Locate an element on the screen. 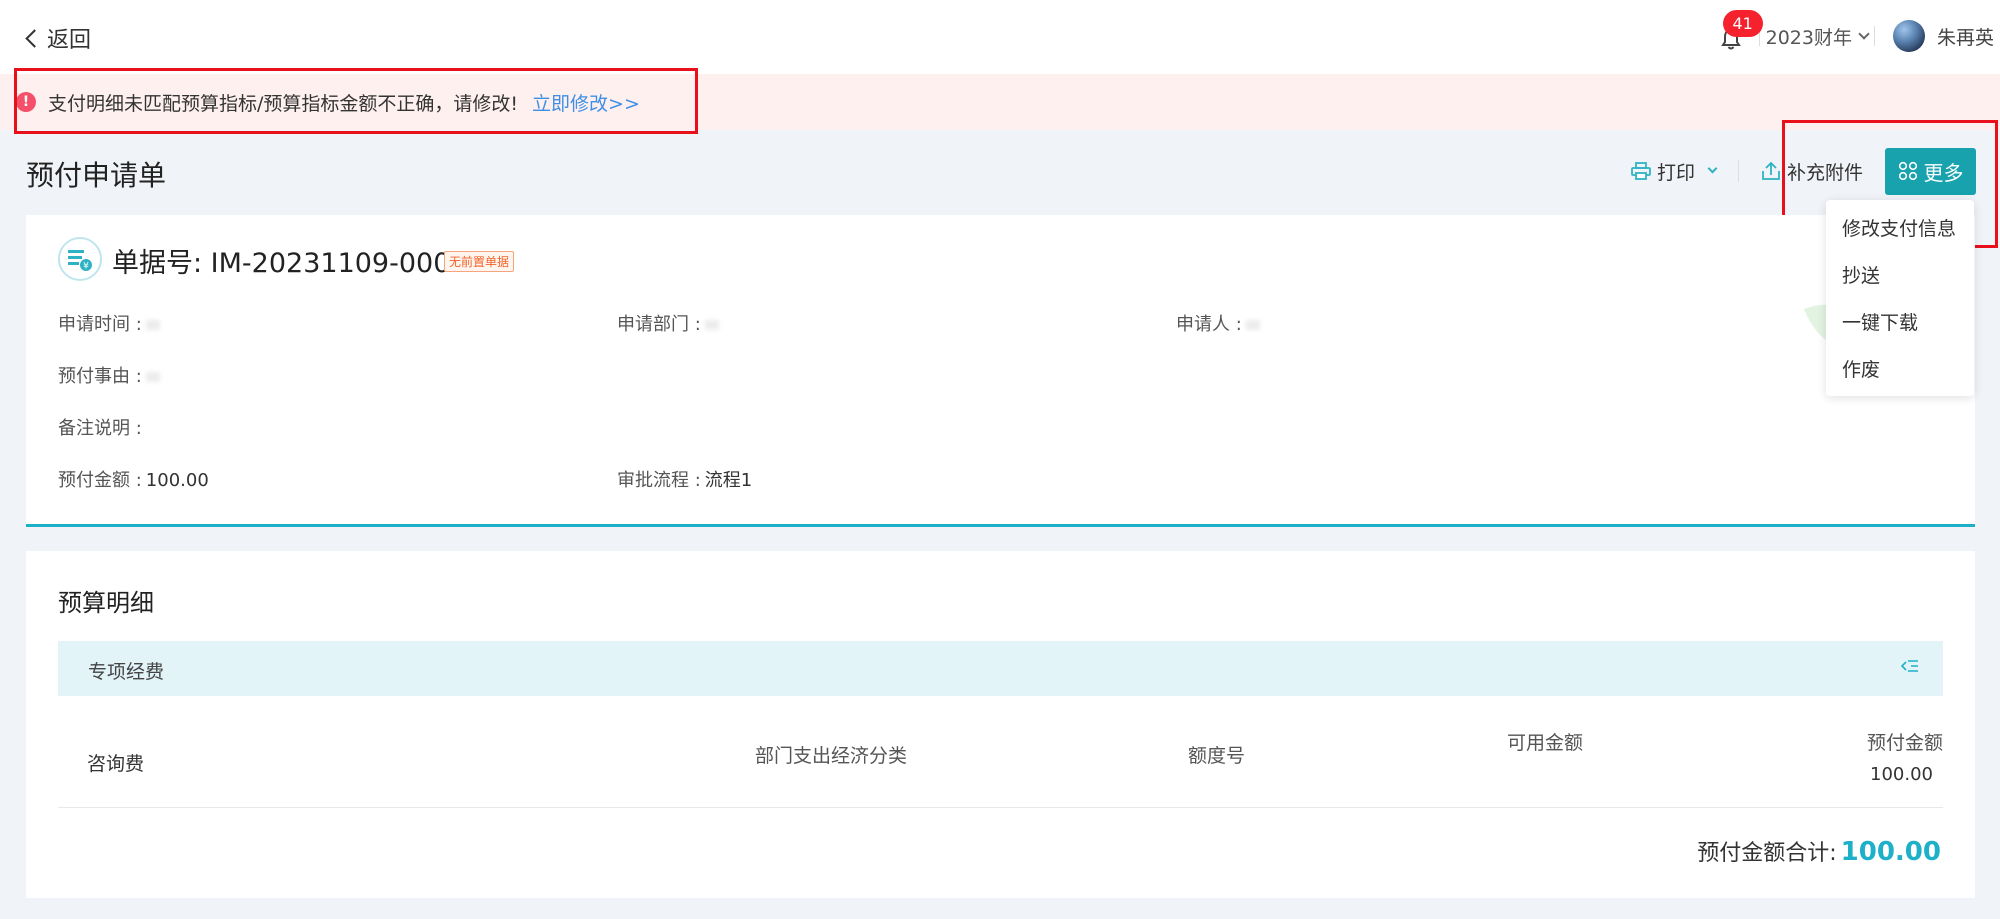 The height and width of the screenshot is (919, 2000). apply-time-label: 申请时间 : is located at coordinates (100, 324).